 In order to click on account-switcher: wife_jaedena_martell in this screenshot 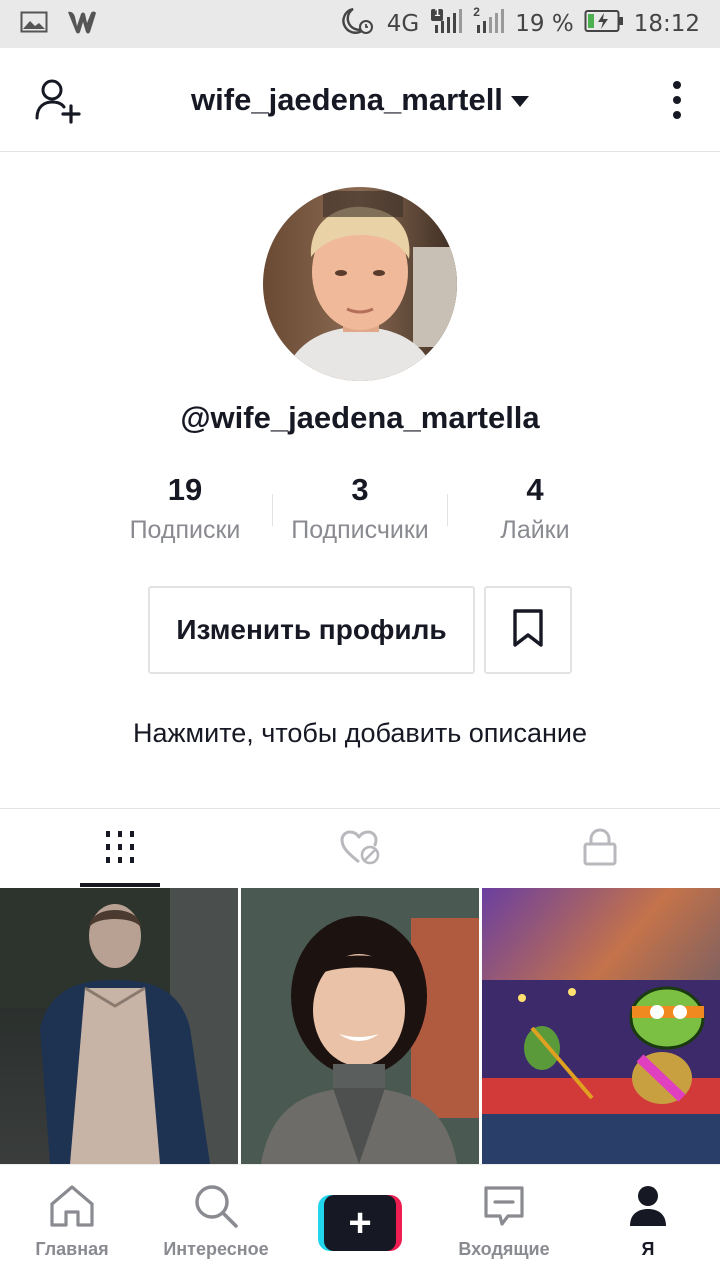, I will do `click(360, 100)`.